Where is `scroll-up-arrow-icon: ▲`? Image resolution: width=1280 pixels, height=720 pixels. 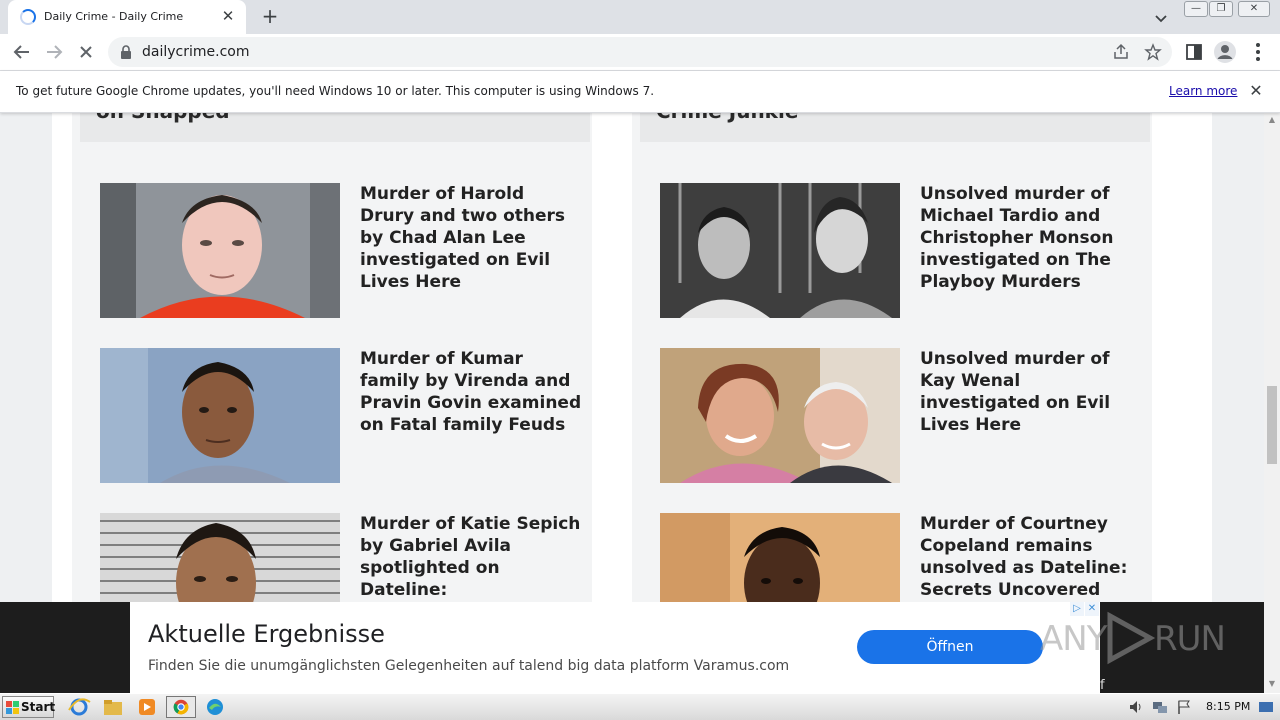 scroll-up-arrow-icon: ▲ is located at coordinates (1272, 120).